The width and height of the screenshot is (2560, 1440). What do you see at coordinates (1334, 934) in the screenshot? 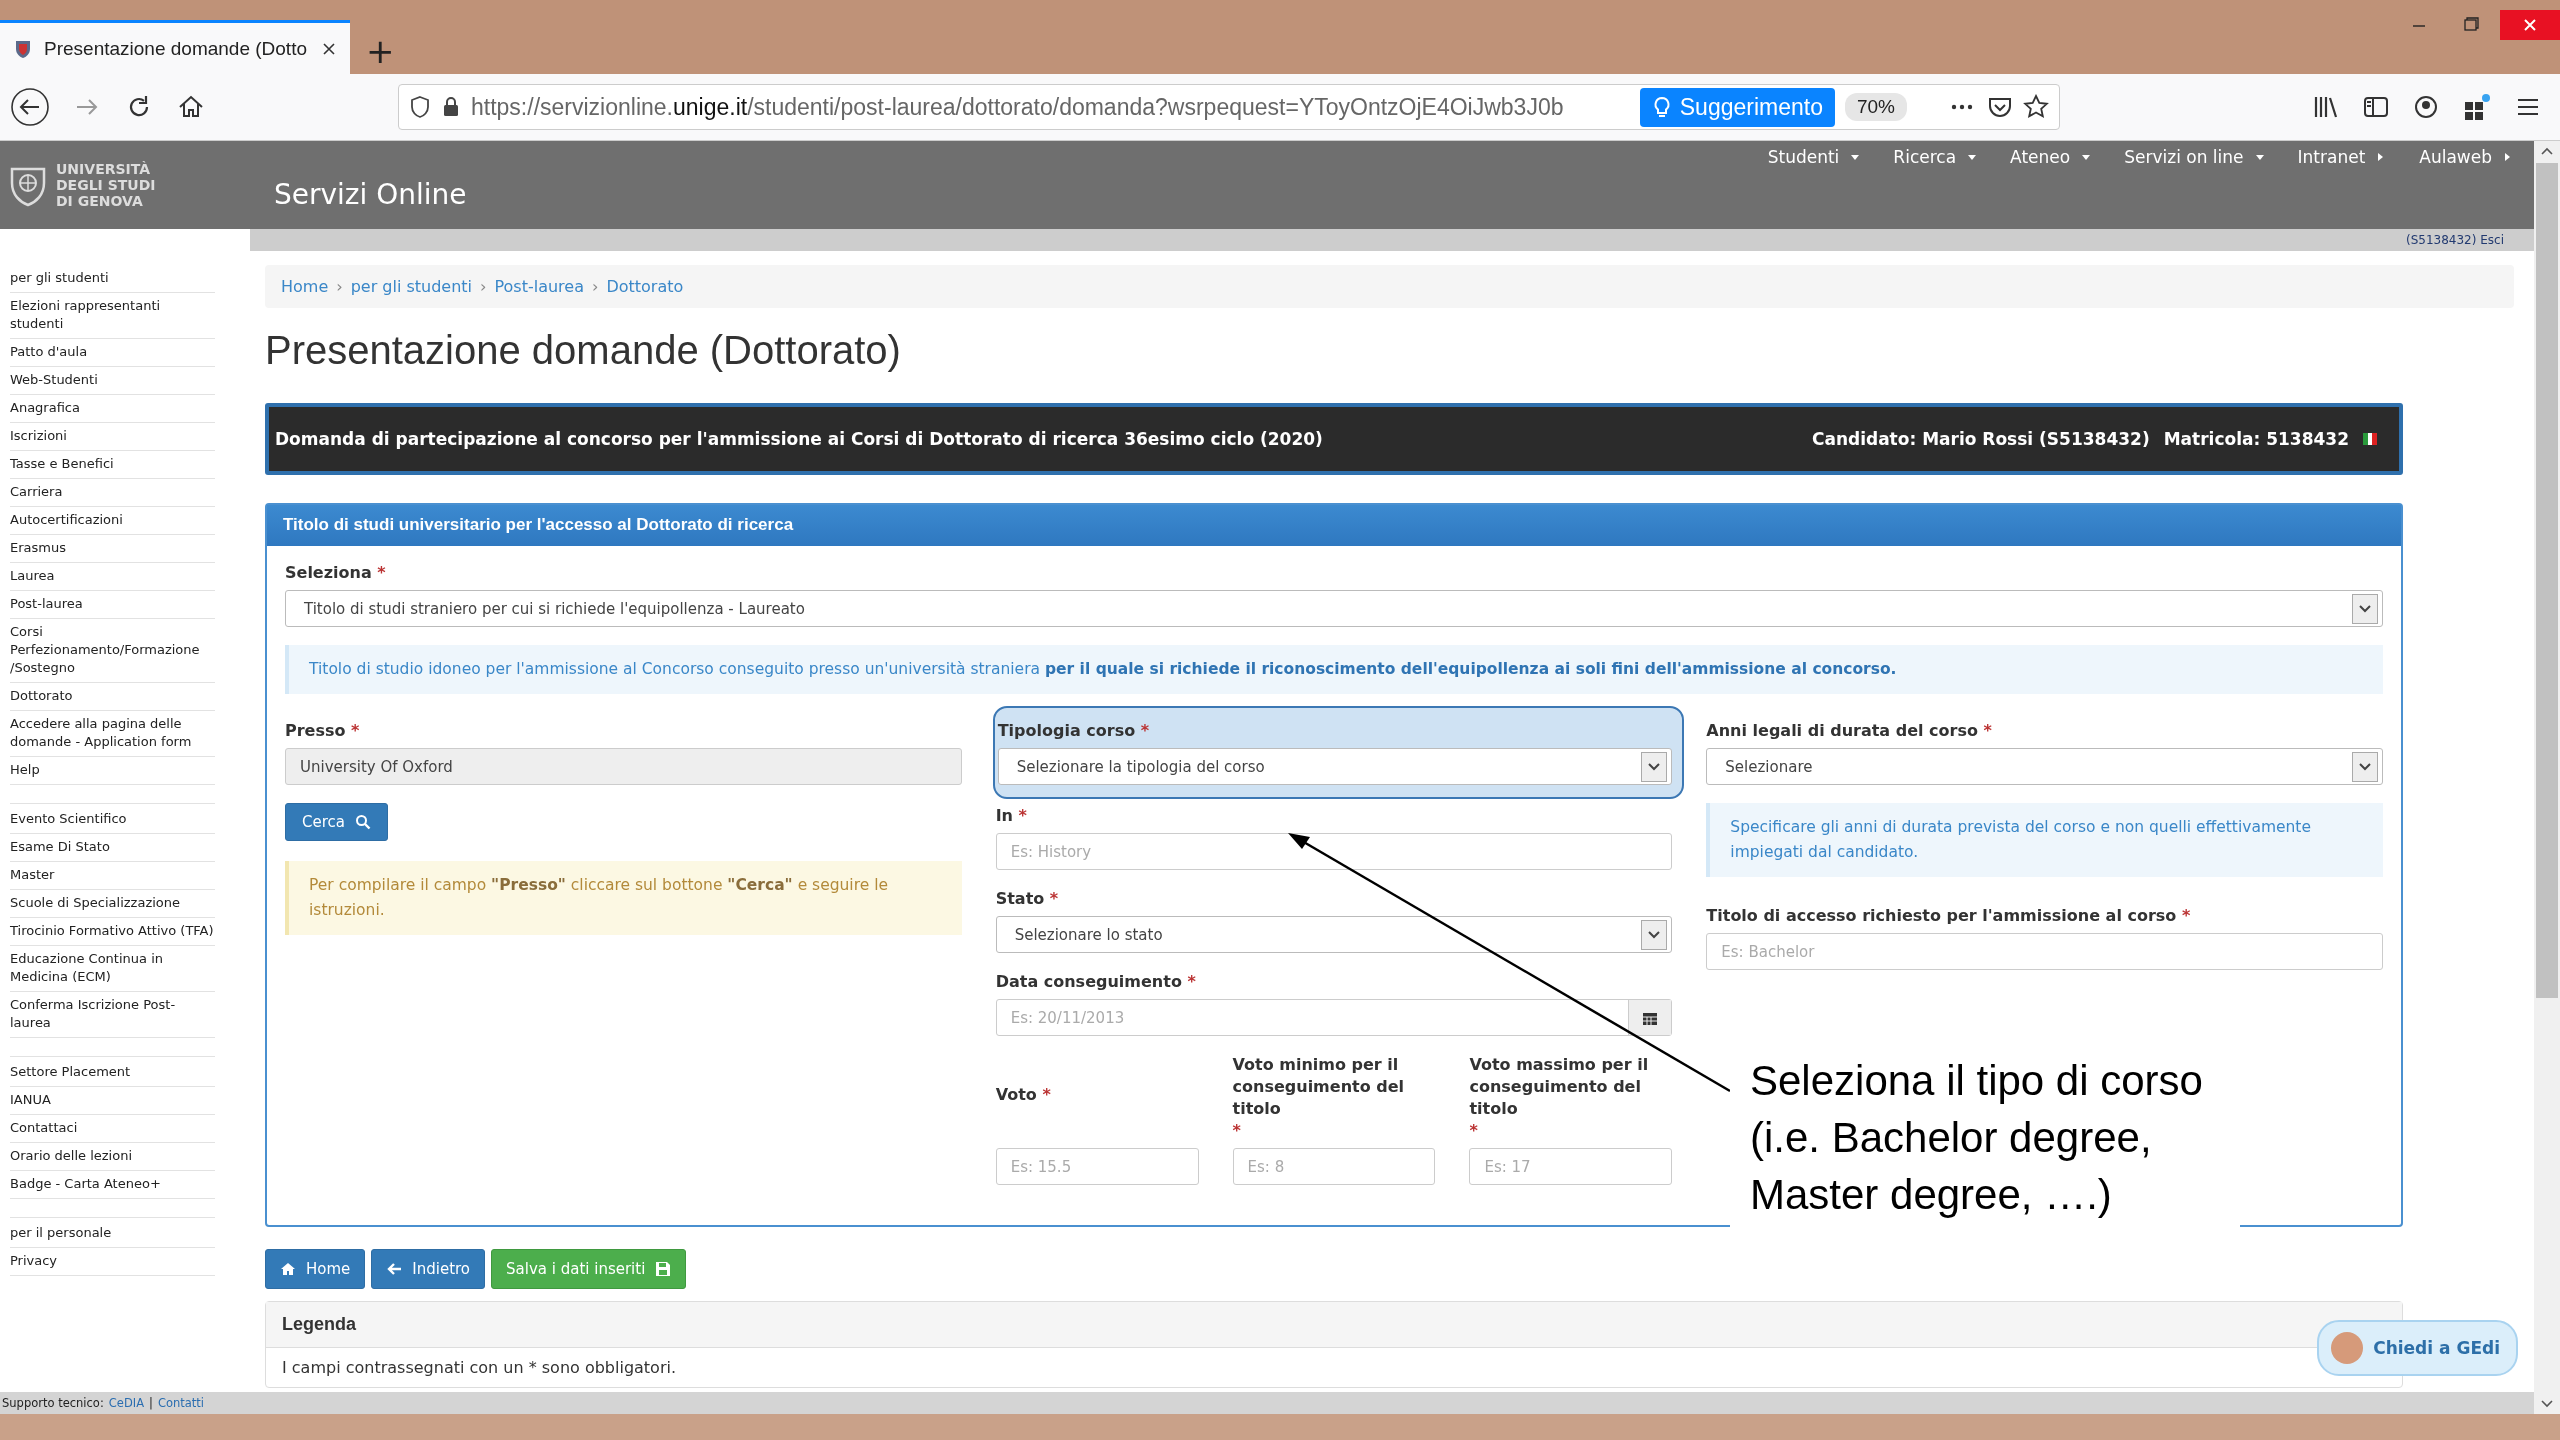
I see `dropdown: Selezionare lo stato` at bounding box center [1334, 934].